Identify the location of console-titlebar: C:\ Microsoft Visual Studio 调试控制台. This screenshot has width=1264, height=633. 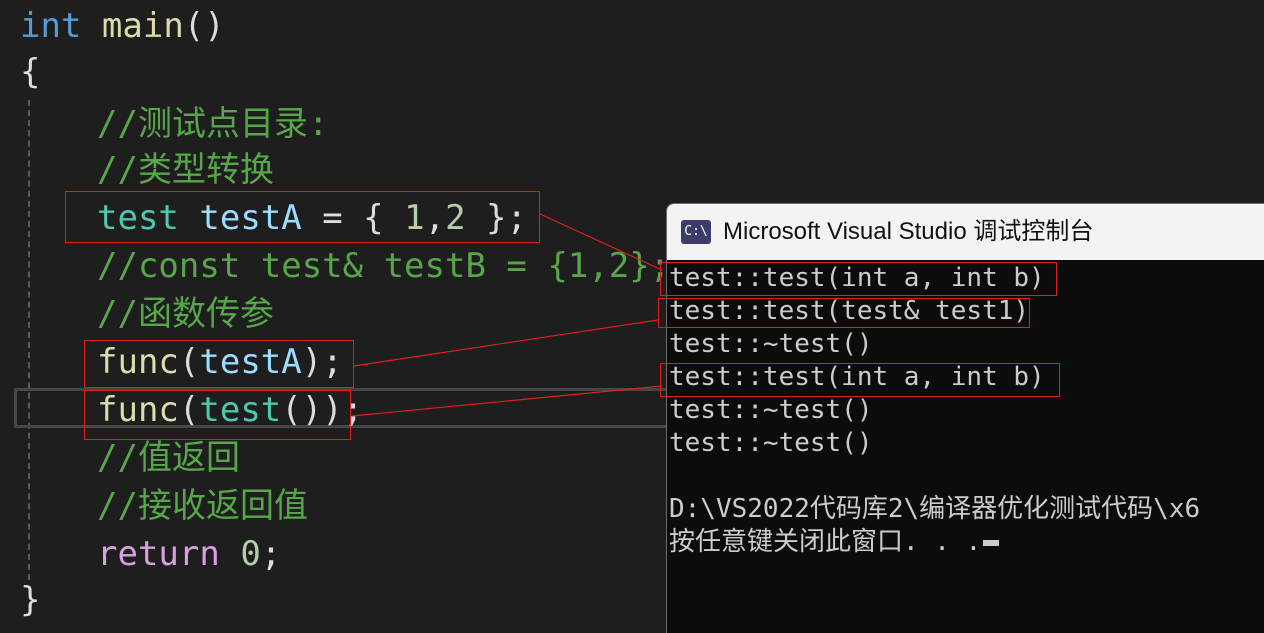
(965, 232).